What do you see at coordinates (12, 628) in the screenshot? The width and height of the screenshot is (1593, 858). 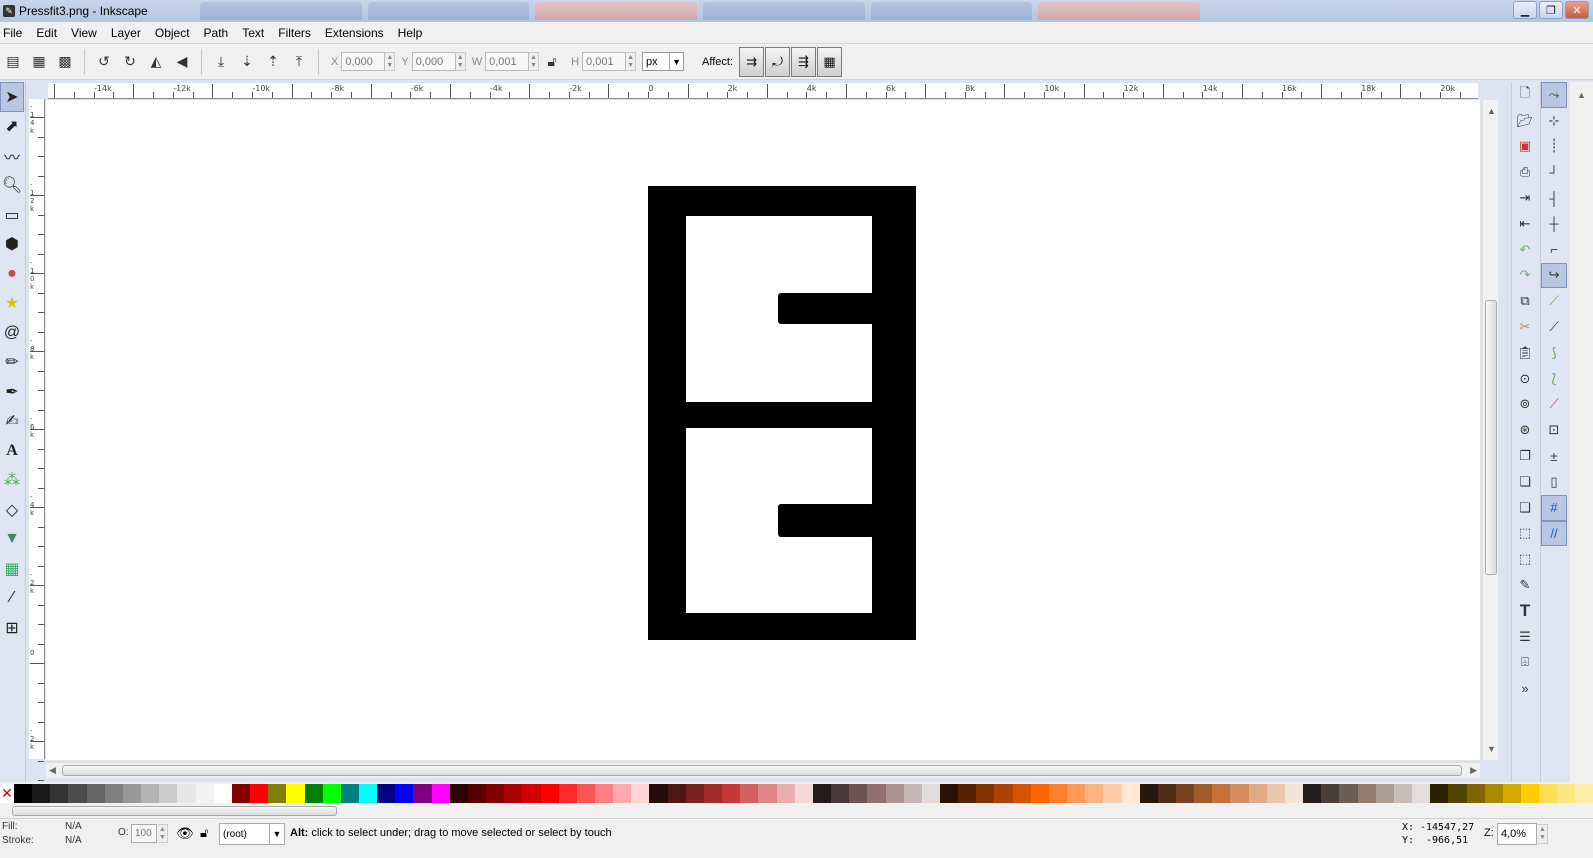 I see `connector-tool-icon: ⊞` at bounding box center [12, 628].